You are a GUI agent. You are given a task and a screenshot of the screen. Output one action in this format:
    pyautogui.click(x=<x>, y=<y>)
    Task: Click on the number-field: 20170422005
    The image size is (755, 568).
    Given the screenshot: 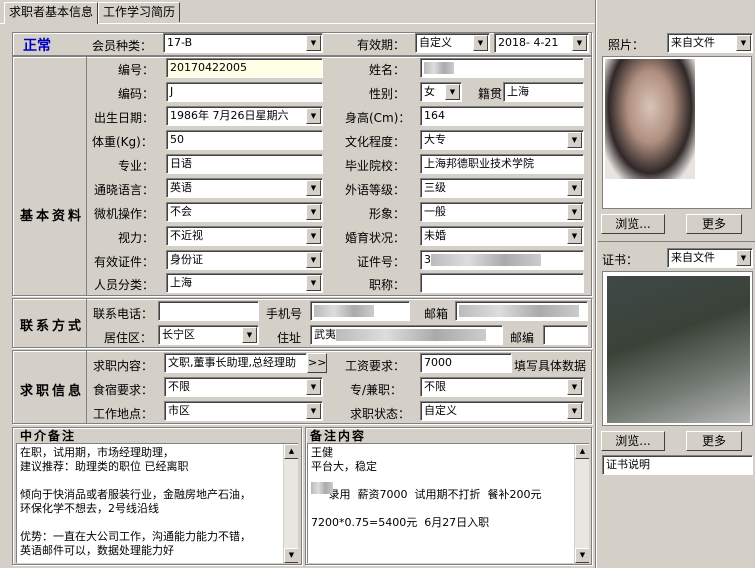 What is the action you would take?
    pyautogui.click(x=244, y=68)
    